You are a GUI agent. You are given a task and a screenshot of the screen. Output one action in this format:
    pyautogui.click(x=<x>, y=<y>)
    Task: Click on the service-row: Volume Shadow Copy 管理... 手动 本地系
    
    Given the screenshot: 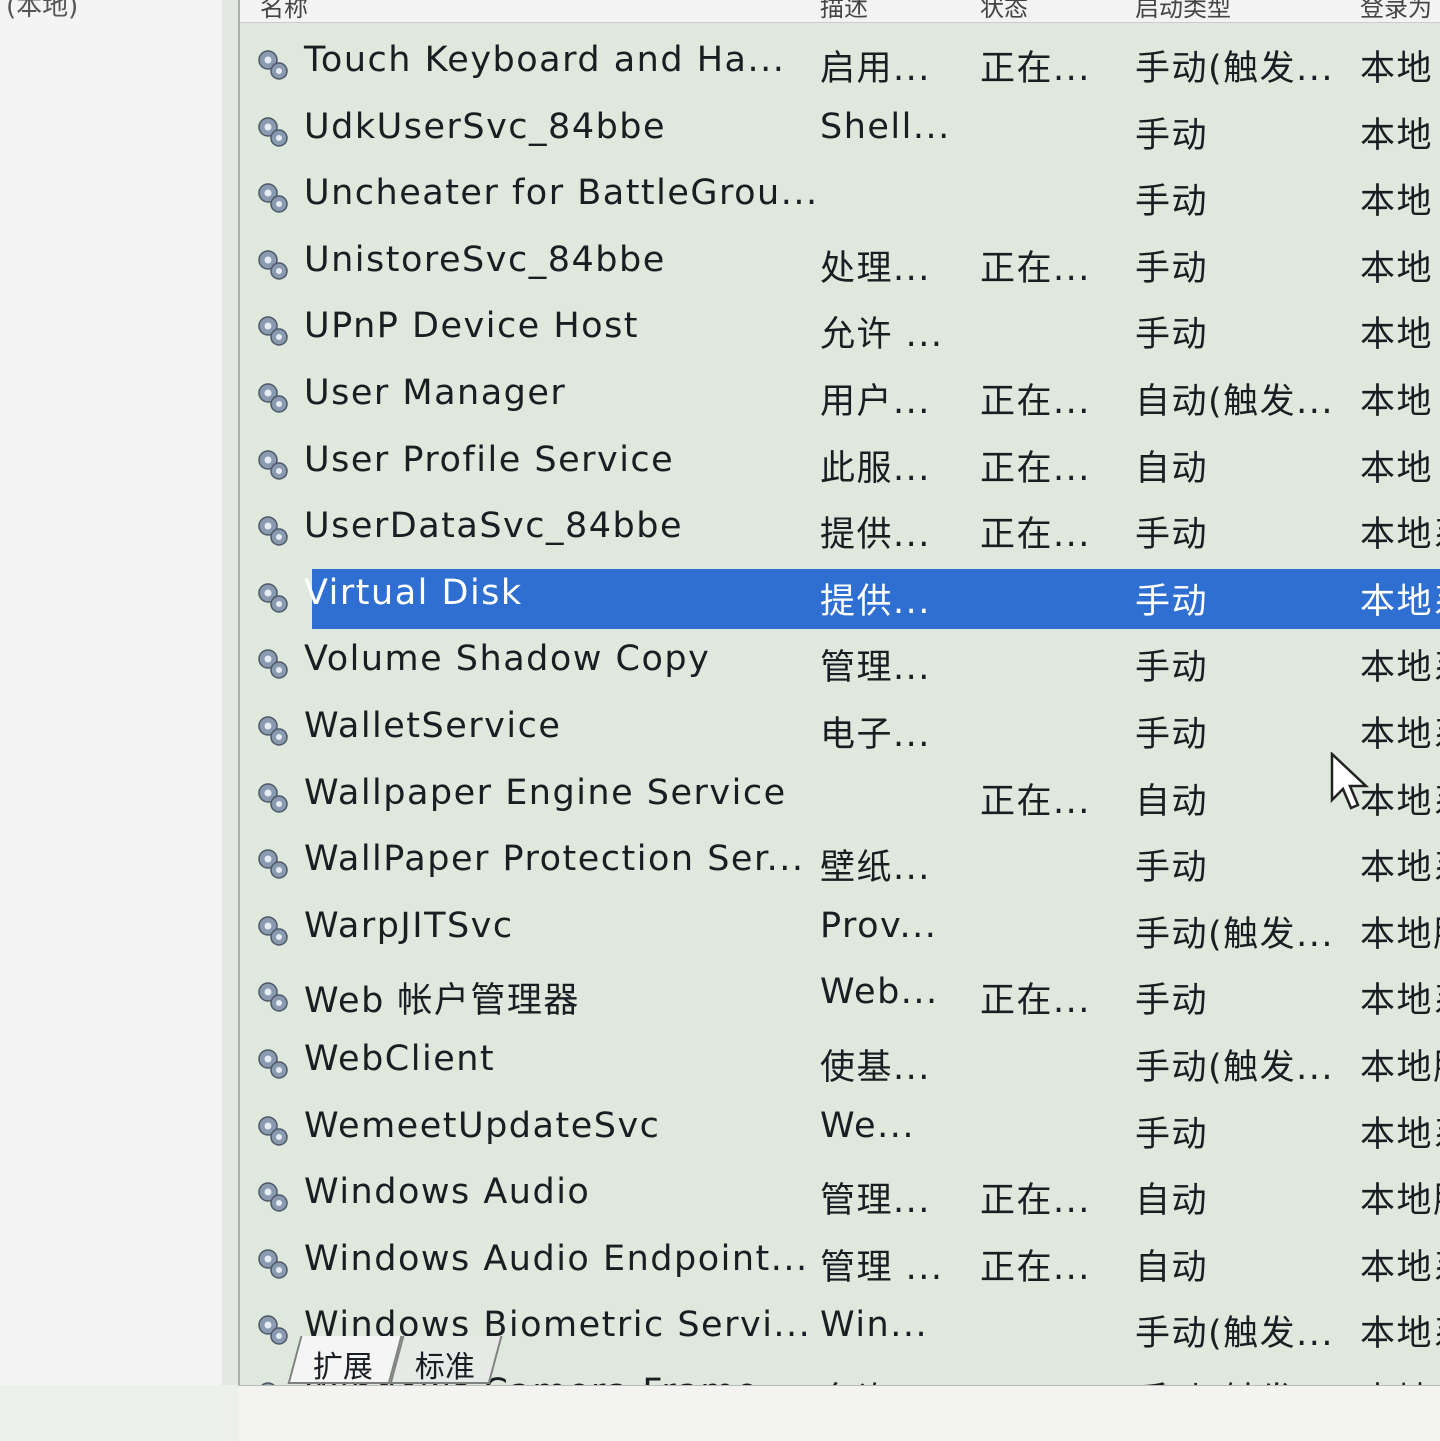 What is the action you would take?
    pyautogui.click(x=840, y=662)
    